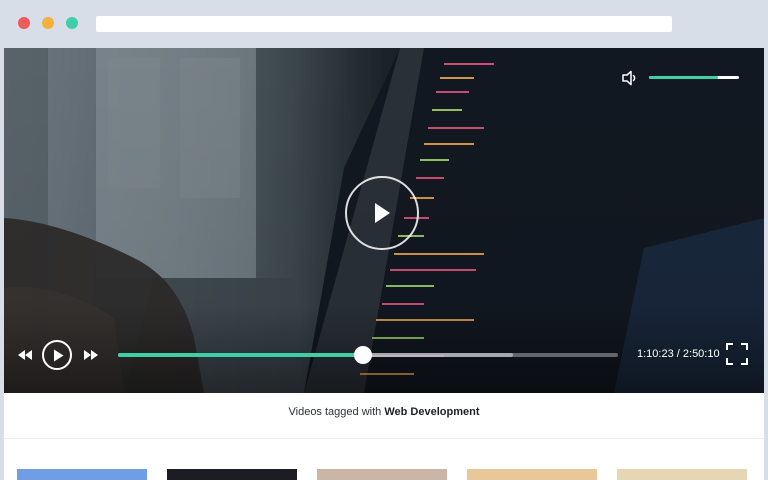 This screenshot has width=768, height=480. I want to click on browser-chrome, so click(384, 24).